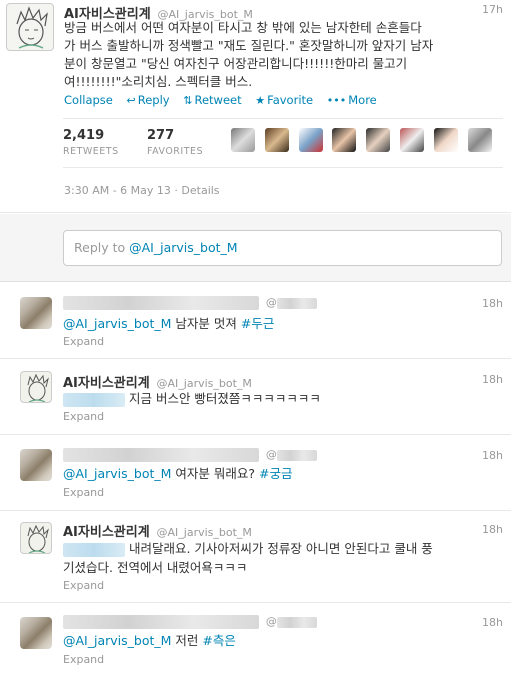 The width and height of the screenshot is (511, 673). What do you see at coordinates (131, 100) in the screenshot?
I see `reply-icon: ↩` at bounding box center [131, 100].